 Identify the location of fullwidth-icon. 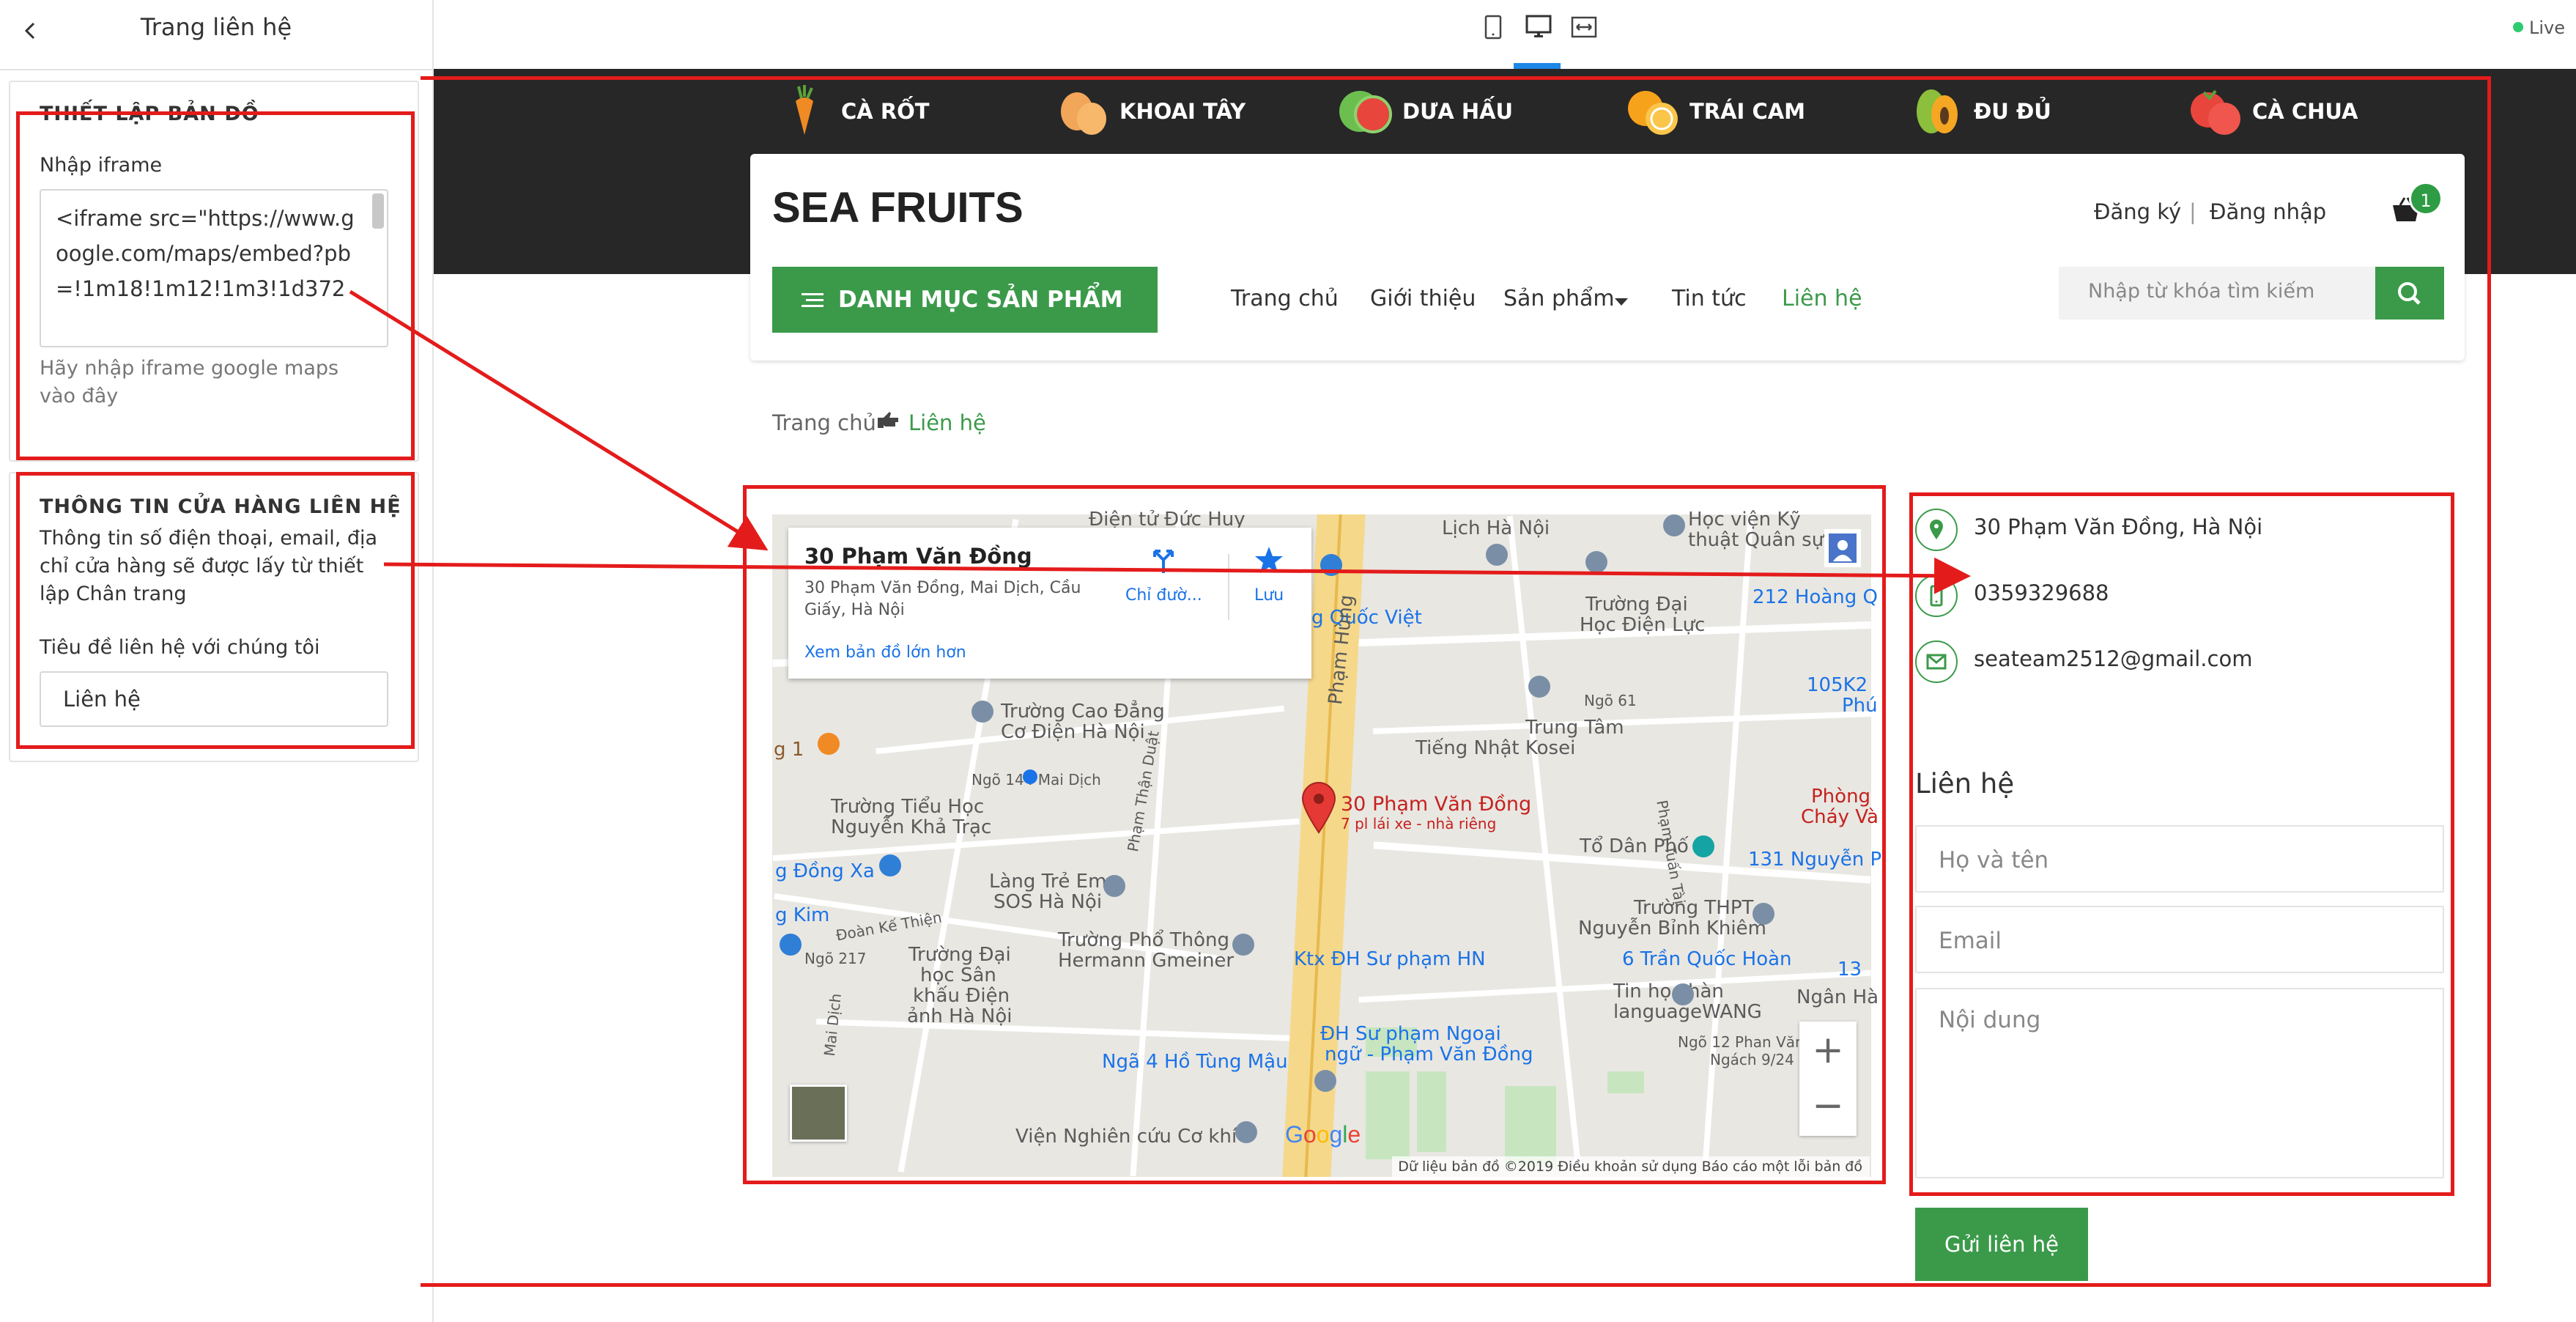
(1584, 31).